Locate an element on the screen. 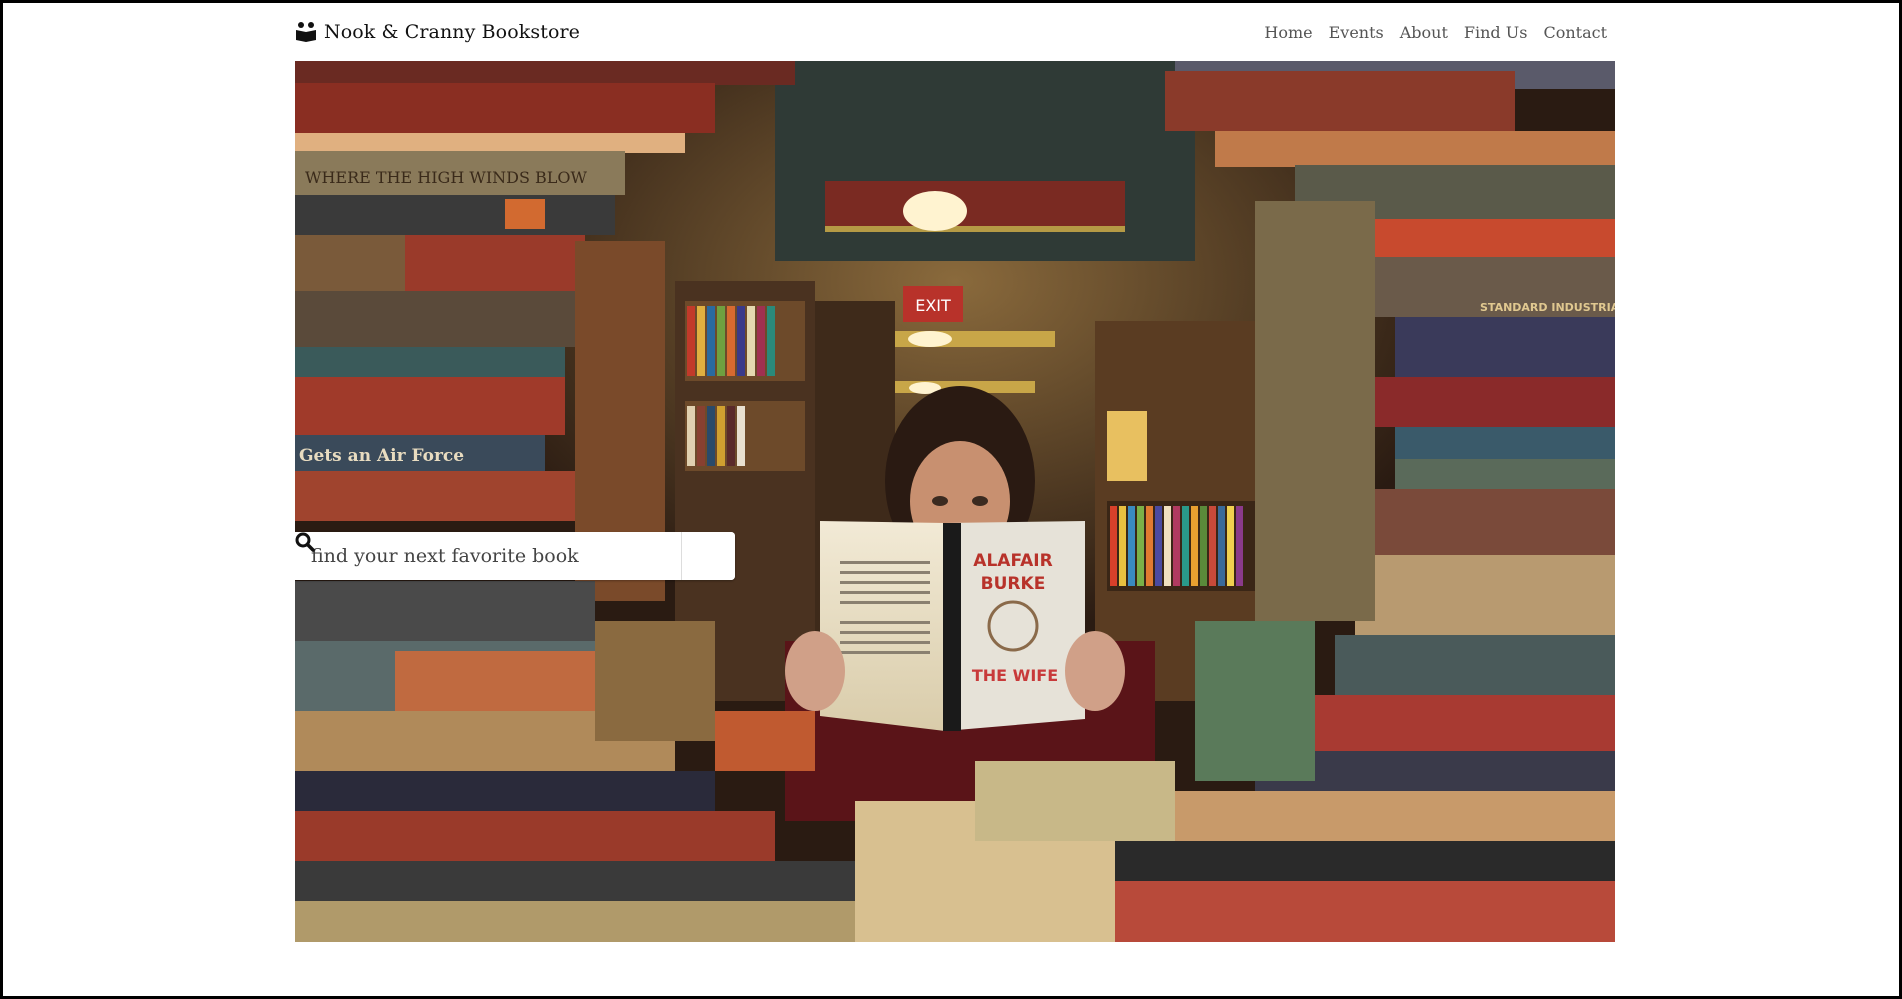  search-bar is located at coordinates (515, 556).